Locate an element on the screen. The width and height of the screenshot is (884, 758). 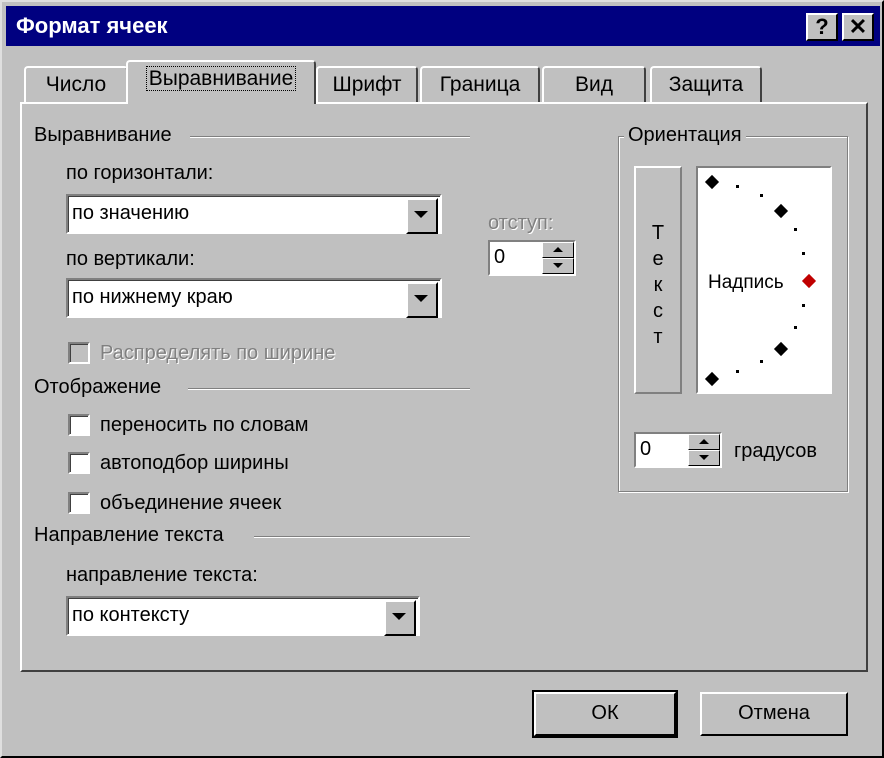
wrap-label: переносить по словам is located at coordinates (204, 425).